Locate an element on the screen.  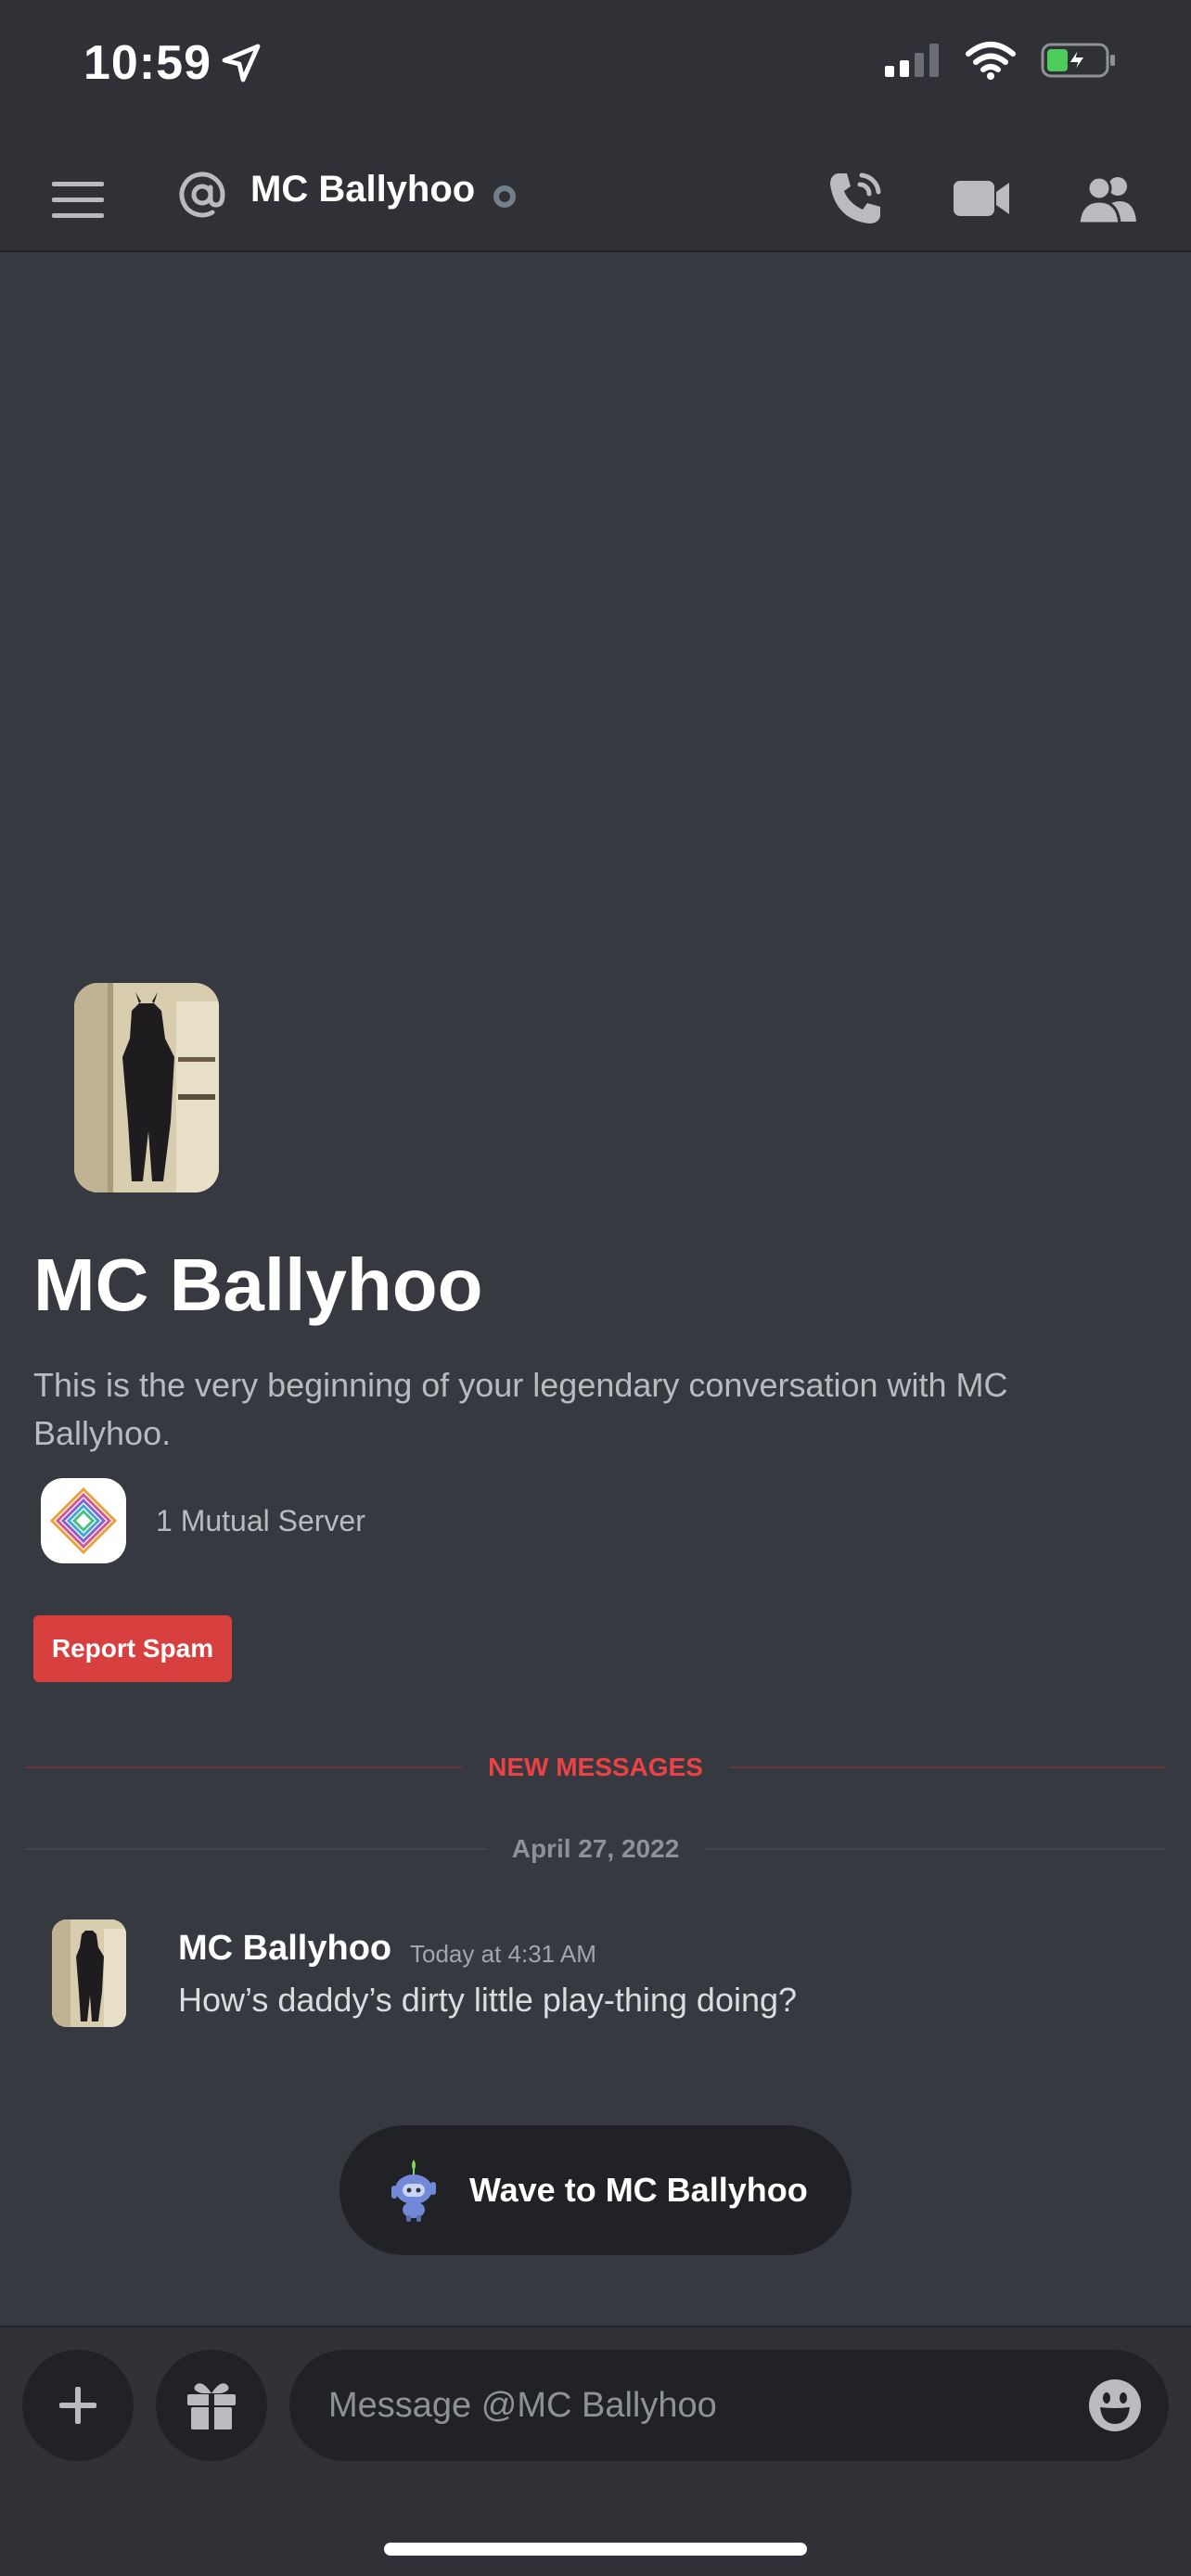
video-call-button is located at coordinates (981, 198).